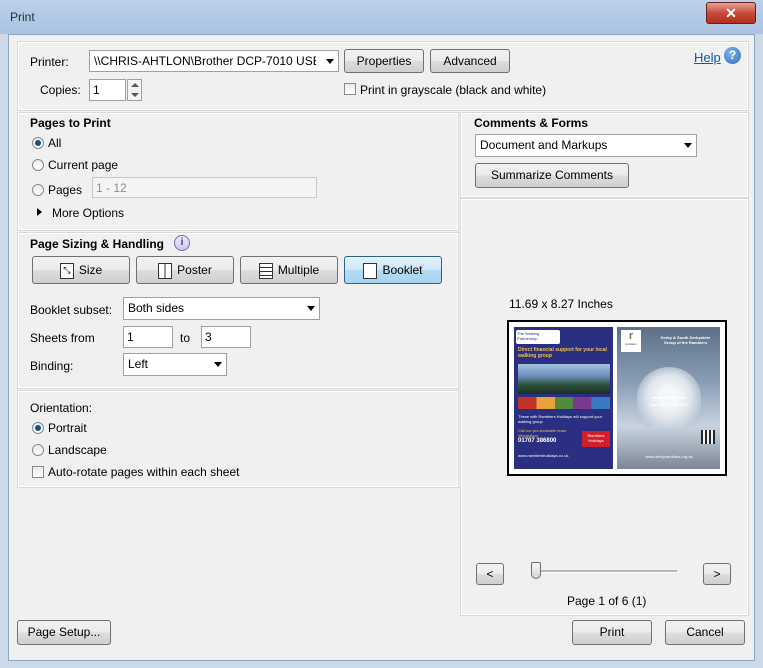 The image size is (763, 668). Describe the element at coordinates (52, 366) in the screenshot. I see `binding-label: Binding:` at that location.